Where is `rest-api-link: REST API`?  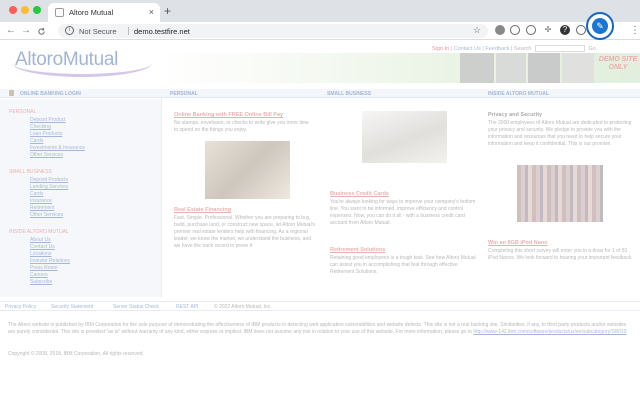
rest-api-link: REST API is located at coordinates (187, 307).